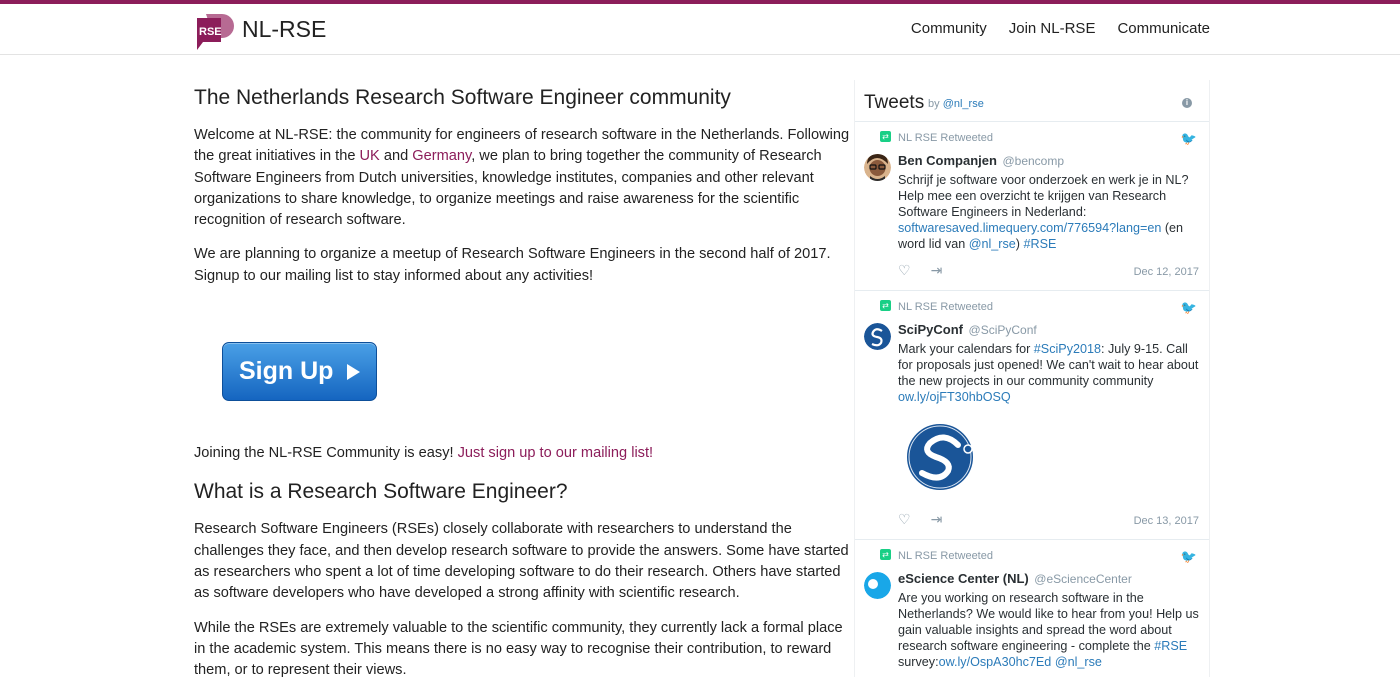  What do you see at coordinates (1052, 28) in the screenshot?
I see `nav-item-join: Join NL-RSE` at bounding box center [1052, 28].